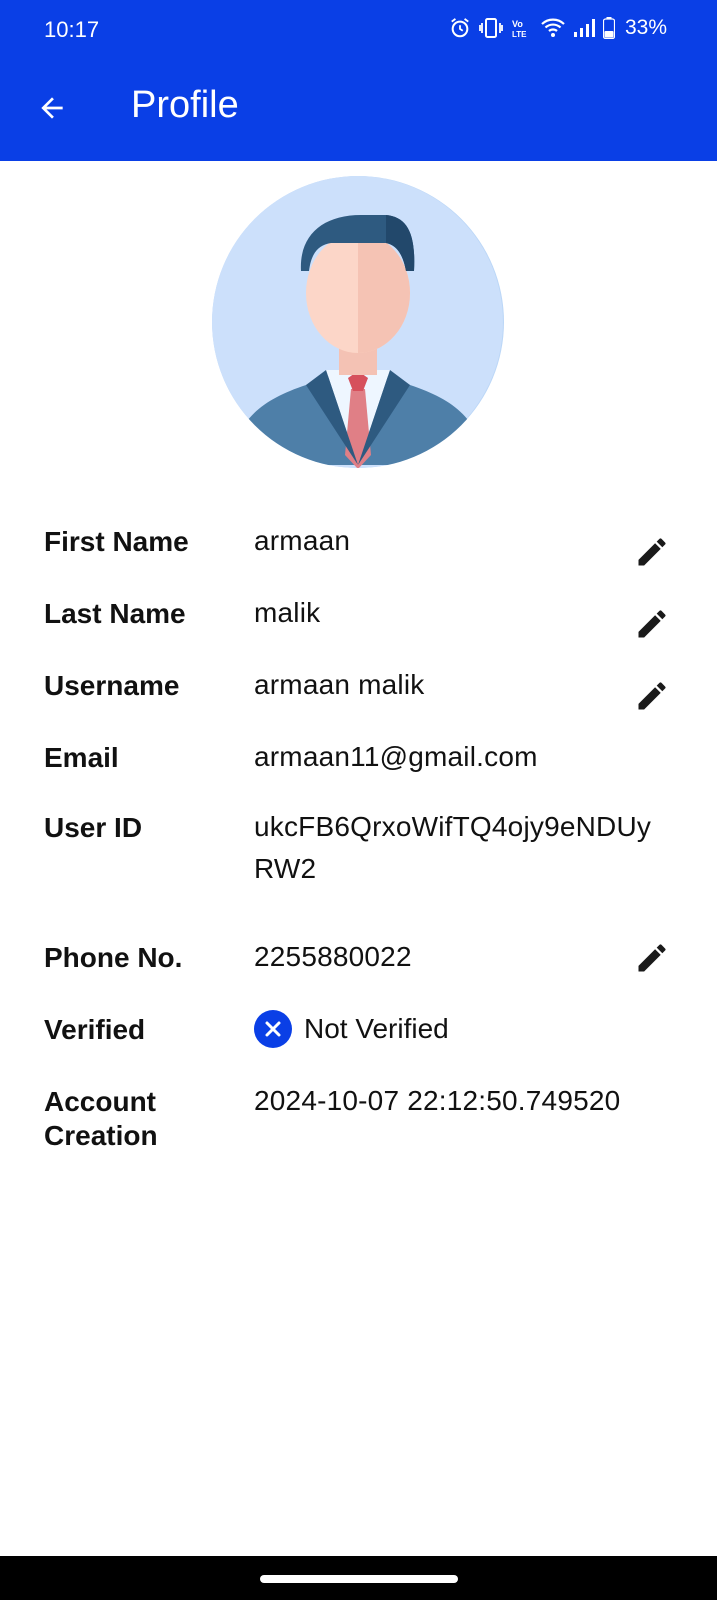 This screenshot has height=1600, width=717. I want to click on phone-label: Phone No., so click(113, 957).